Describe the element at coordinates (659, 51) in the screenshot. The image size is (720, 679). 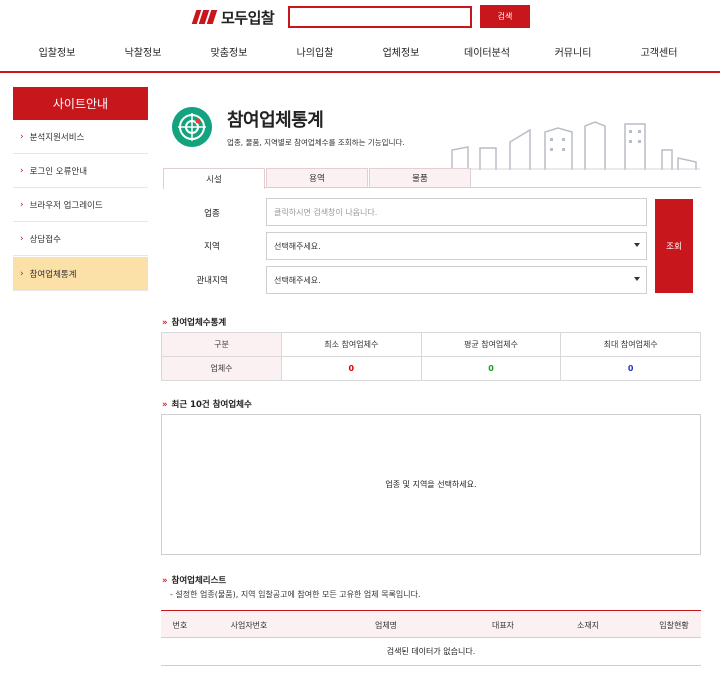
I see `nav-item-customer-center: 고객센터` at that location.